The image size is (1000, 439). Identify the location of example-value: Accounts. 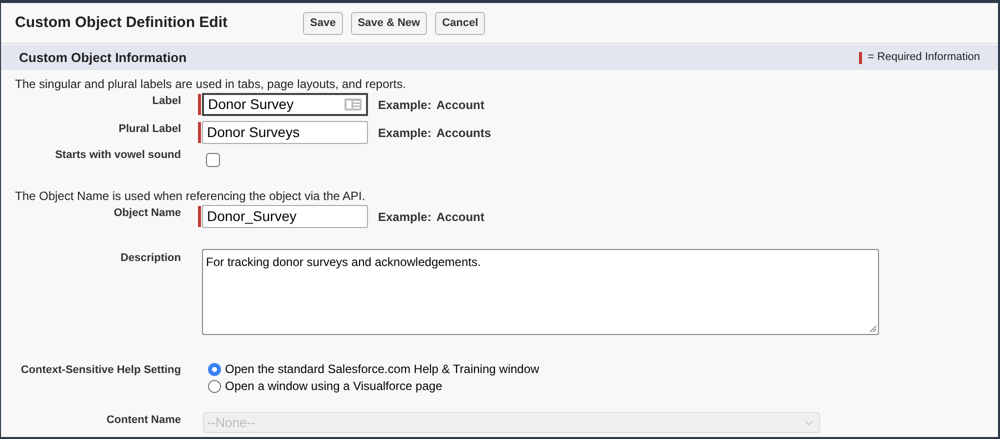
(464, 133).